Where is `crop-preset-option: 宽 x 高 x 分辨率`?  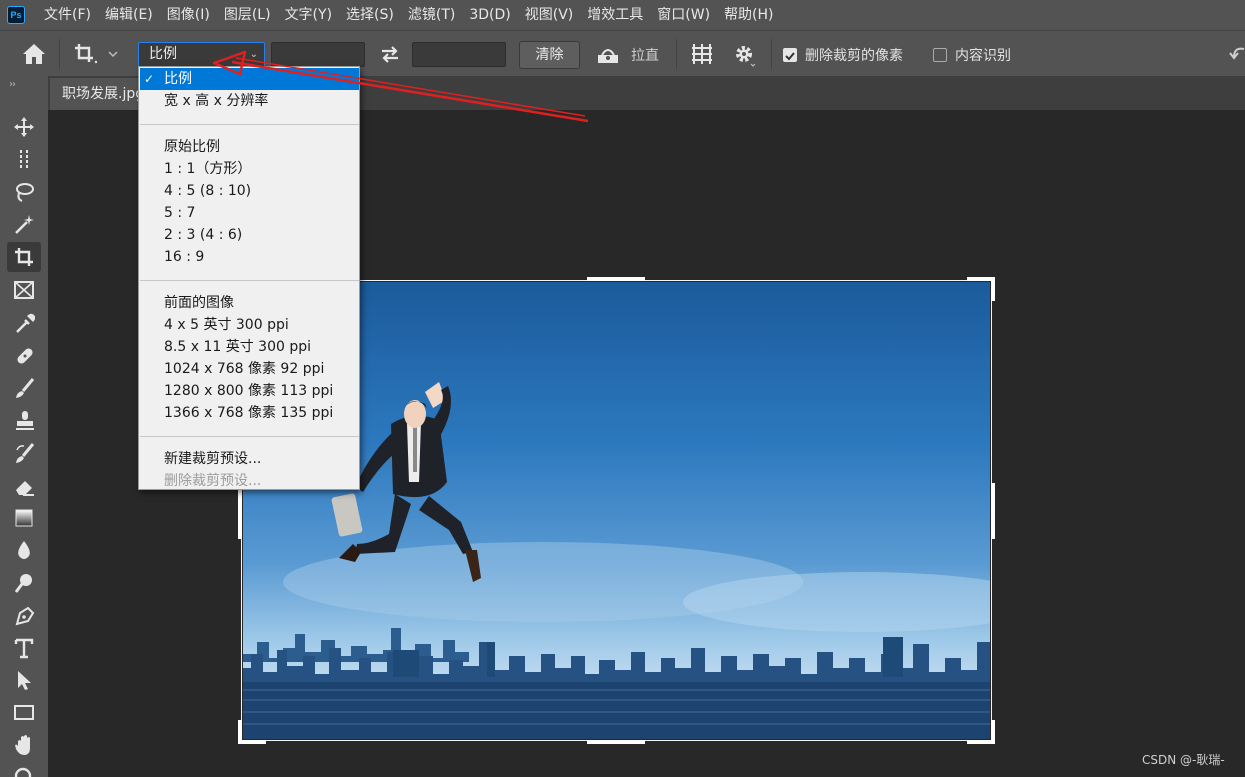
crop-preset-option: 宽 x 高 x 分辨率 is located at coordinates (249, 101).